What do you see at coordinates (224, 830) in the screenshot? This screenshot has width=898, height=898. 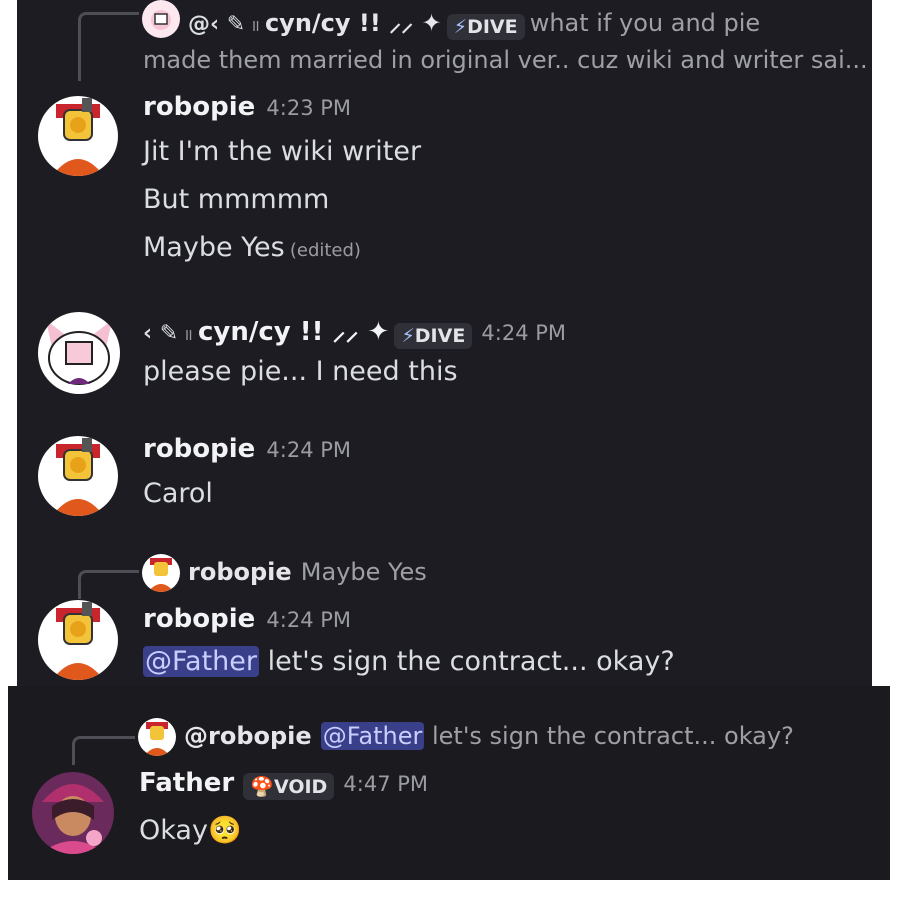 I see `pleading-face-icon: 🥺` at bounding box center [224, 830].